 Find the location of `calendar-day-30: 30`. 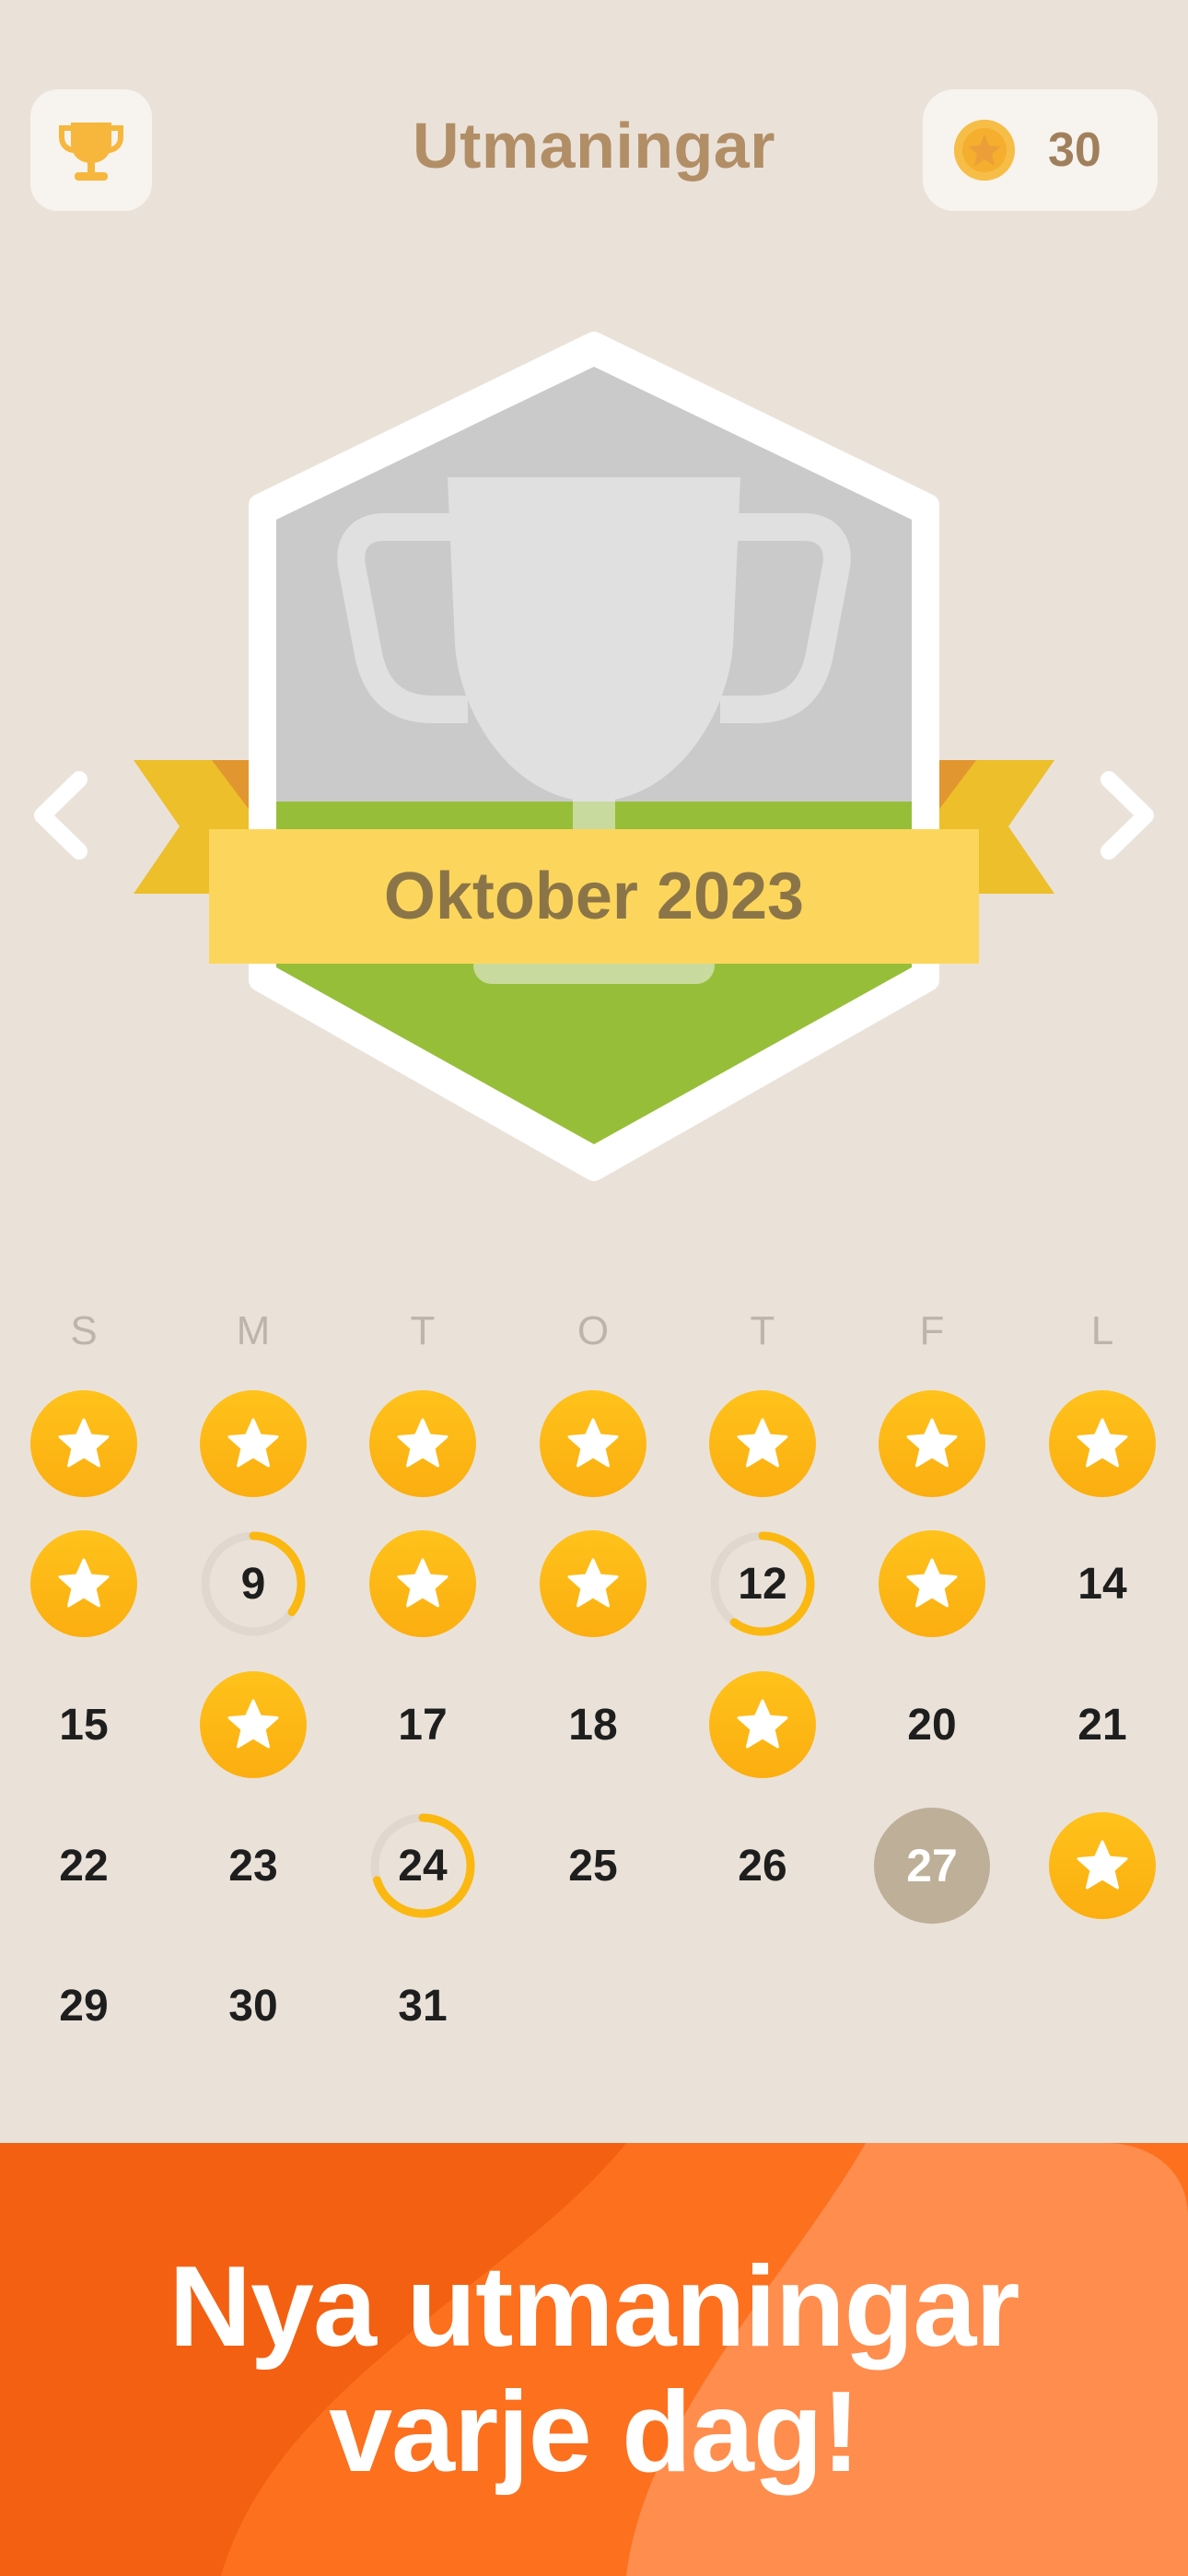

calendar-day-30: 30 is located at coordinates (253, 2005).